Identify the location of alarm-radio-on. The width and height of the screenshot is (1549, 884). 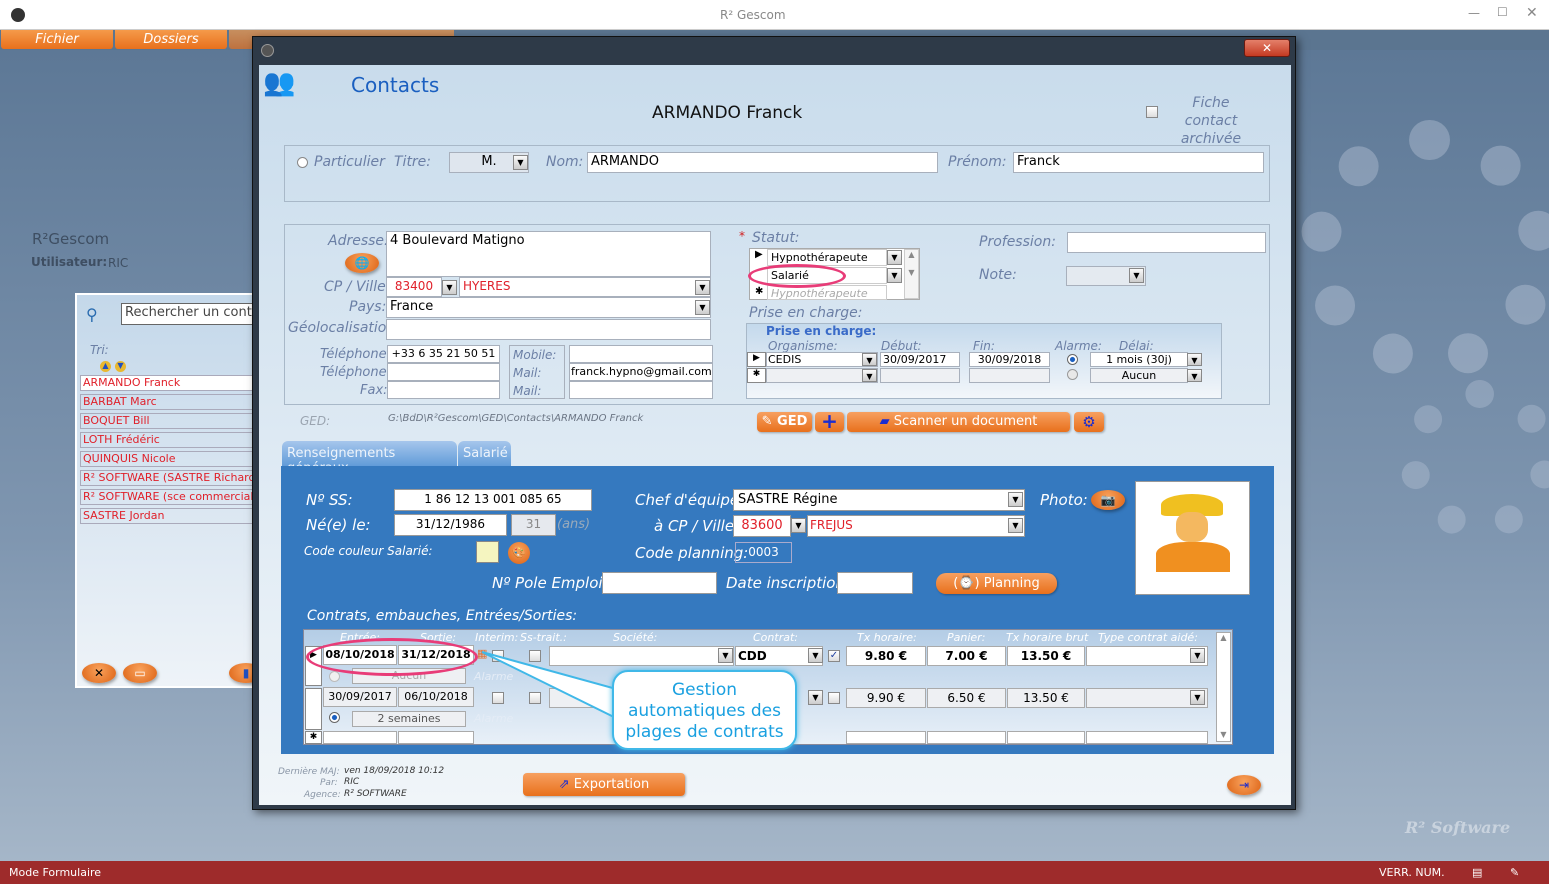
(334, 717).